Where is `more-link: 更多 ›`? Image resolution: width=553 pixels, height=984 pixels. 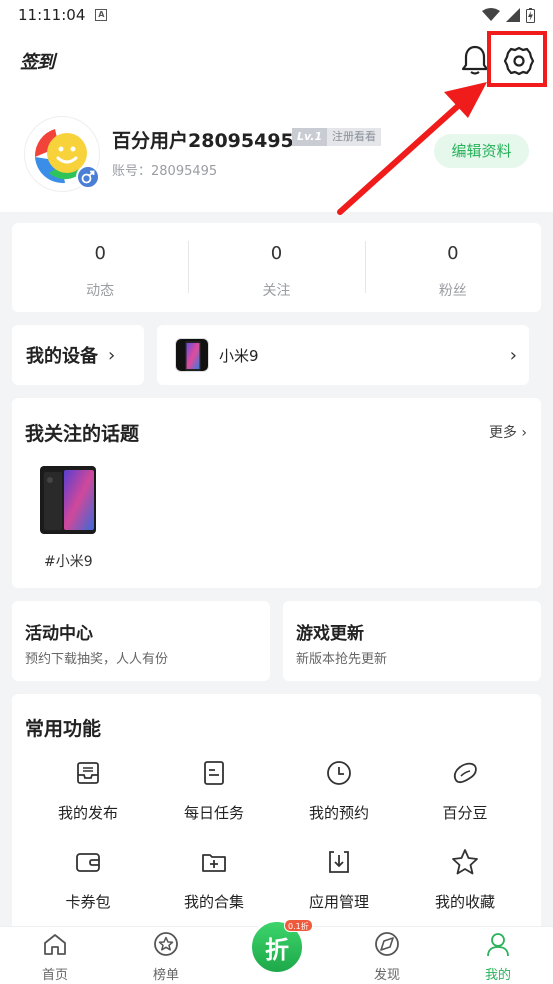
more-link: 更多 › is located at coordinates (508, 432).